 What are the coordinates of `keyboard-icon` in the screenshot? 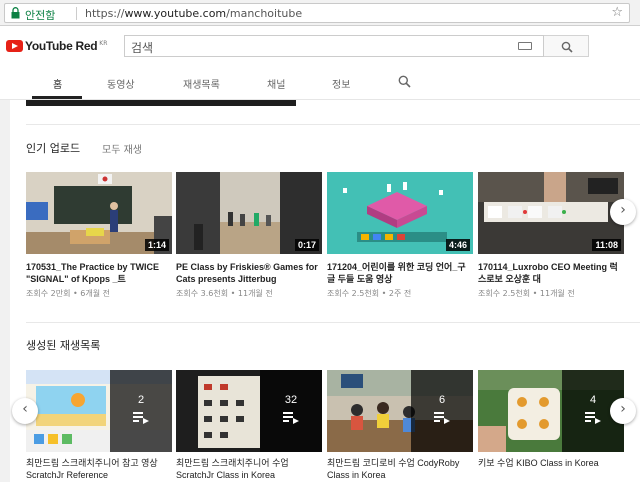 It's located at (525, 46).